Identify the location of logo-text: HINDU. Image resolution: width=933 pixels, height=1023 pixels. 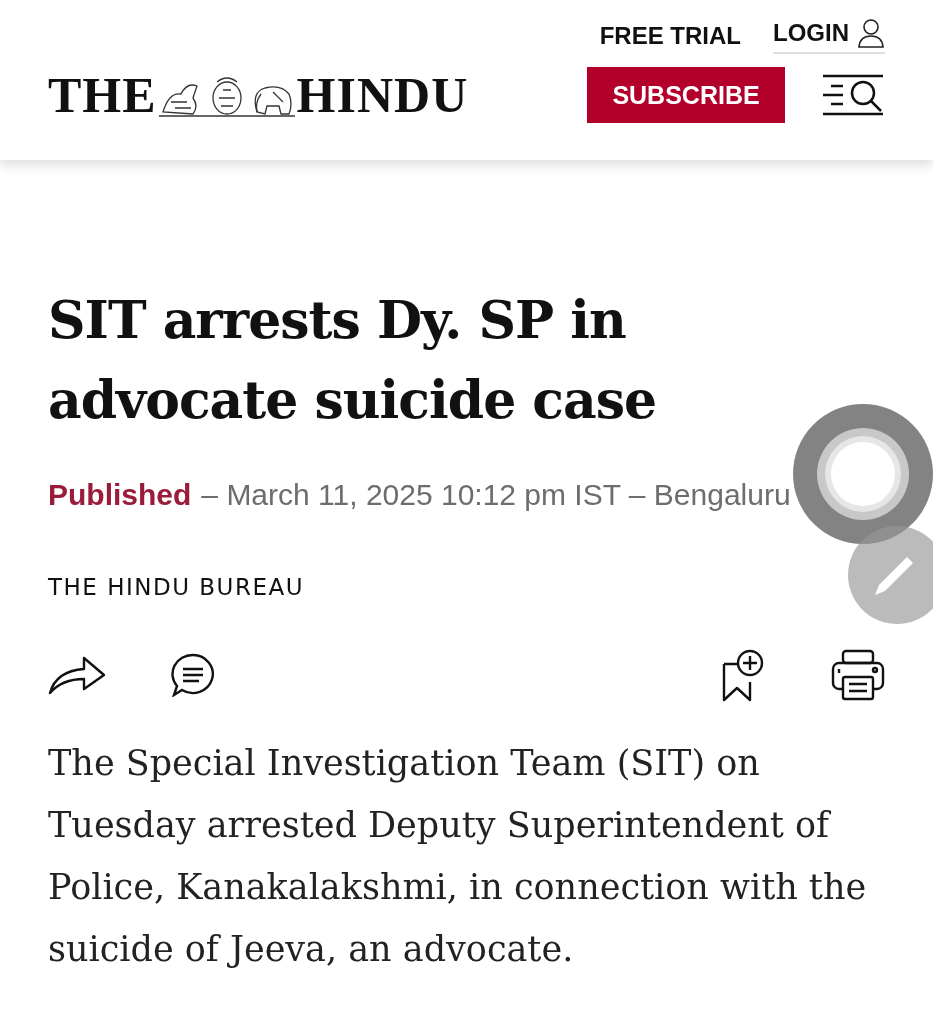
(382, 95).